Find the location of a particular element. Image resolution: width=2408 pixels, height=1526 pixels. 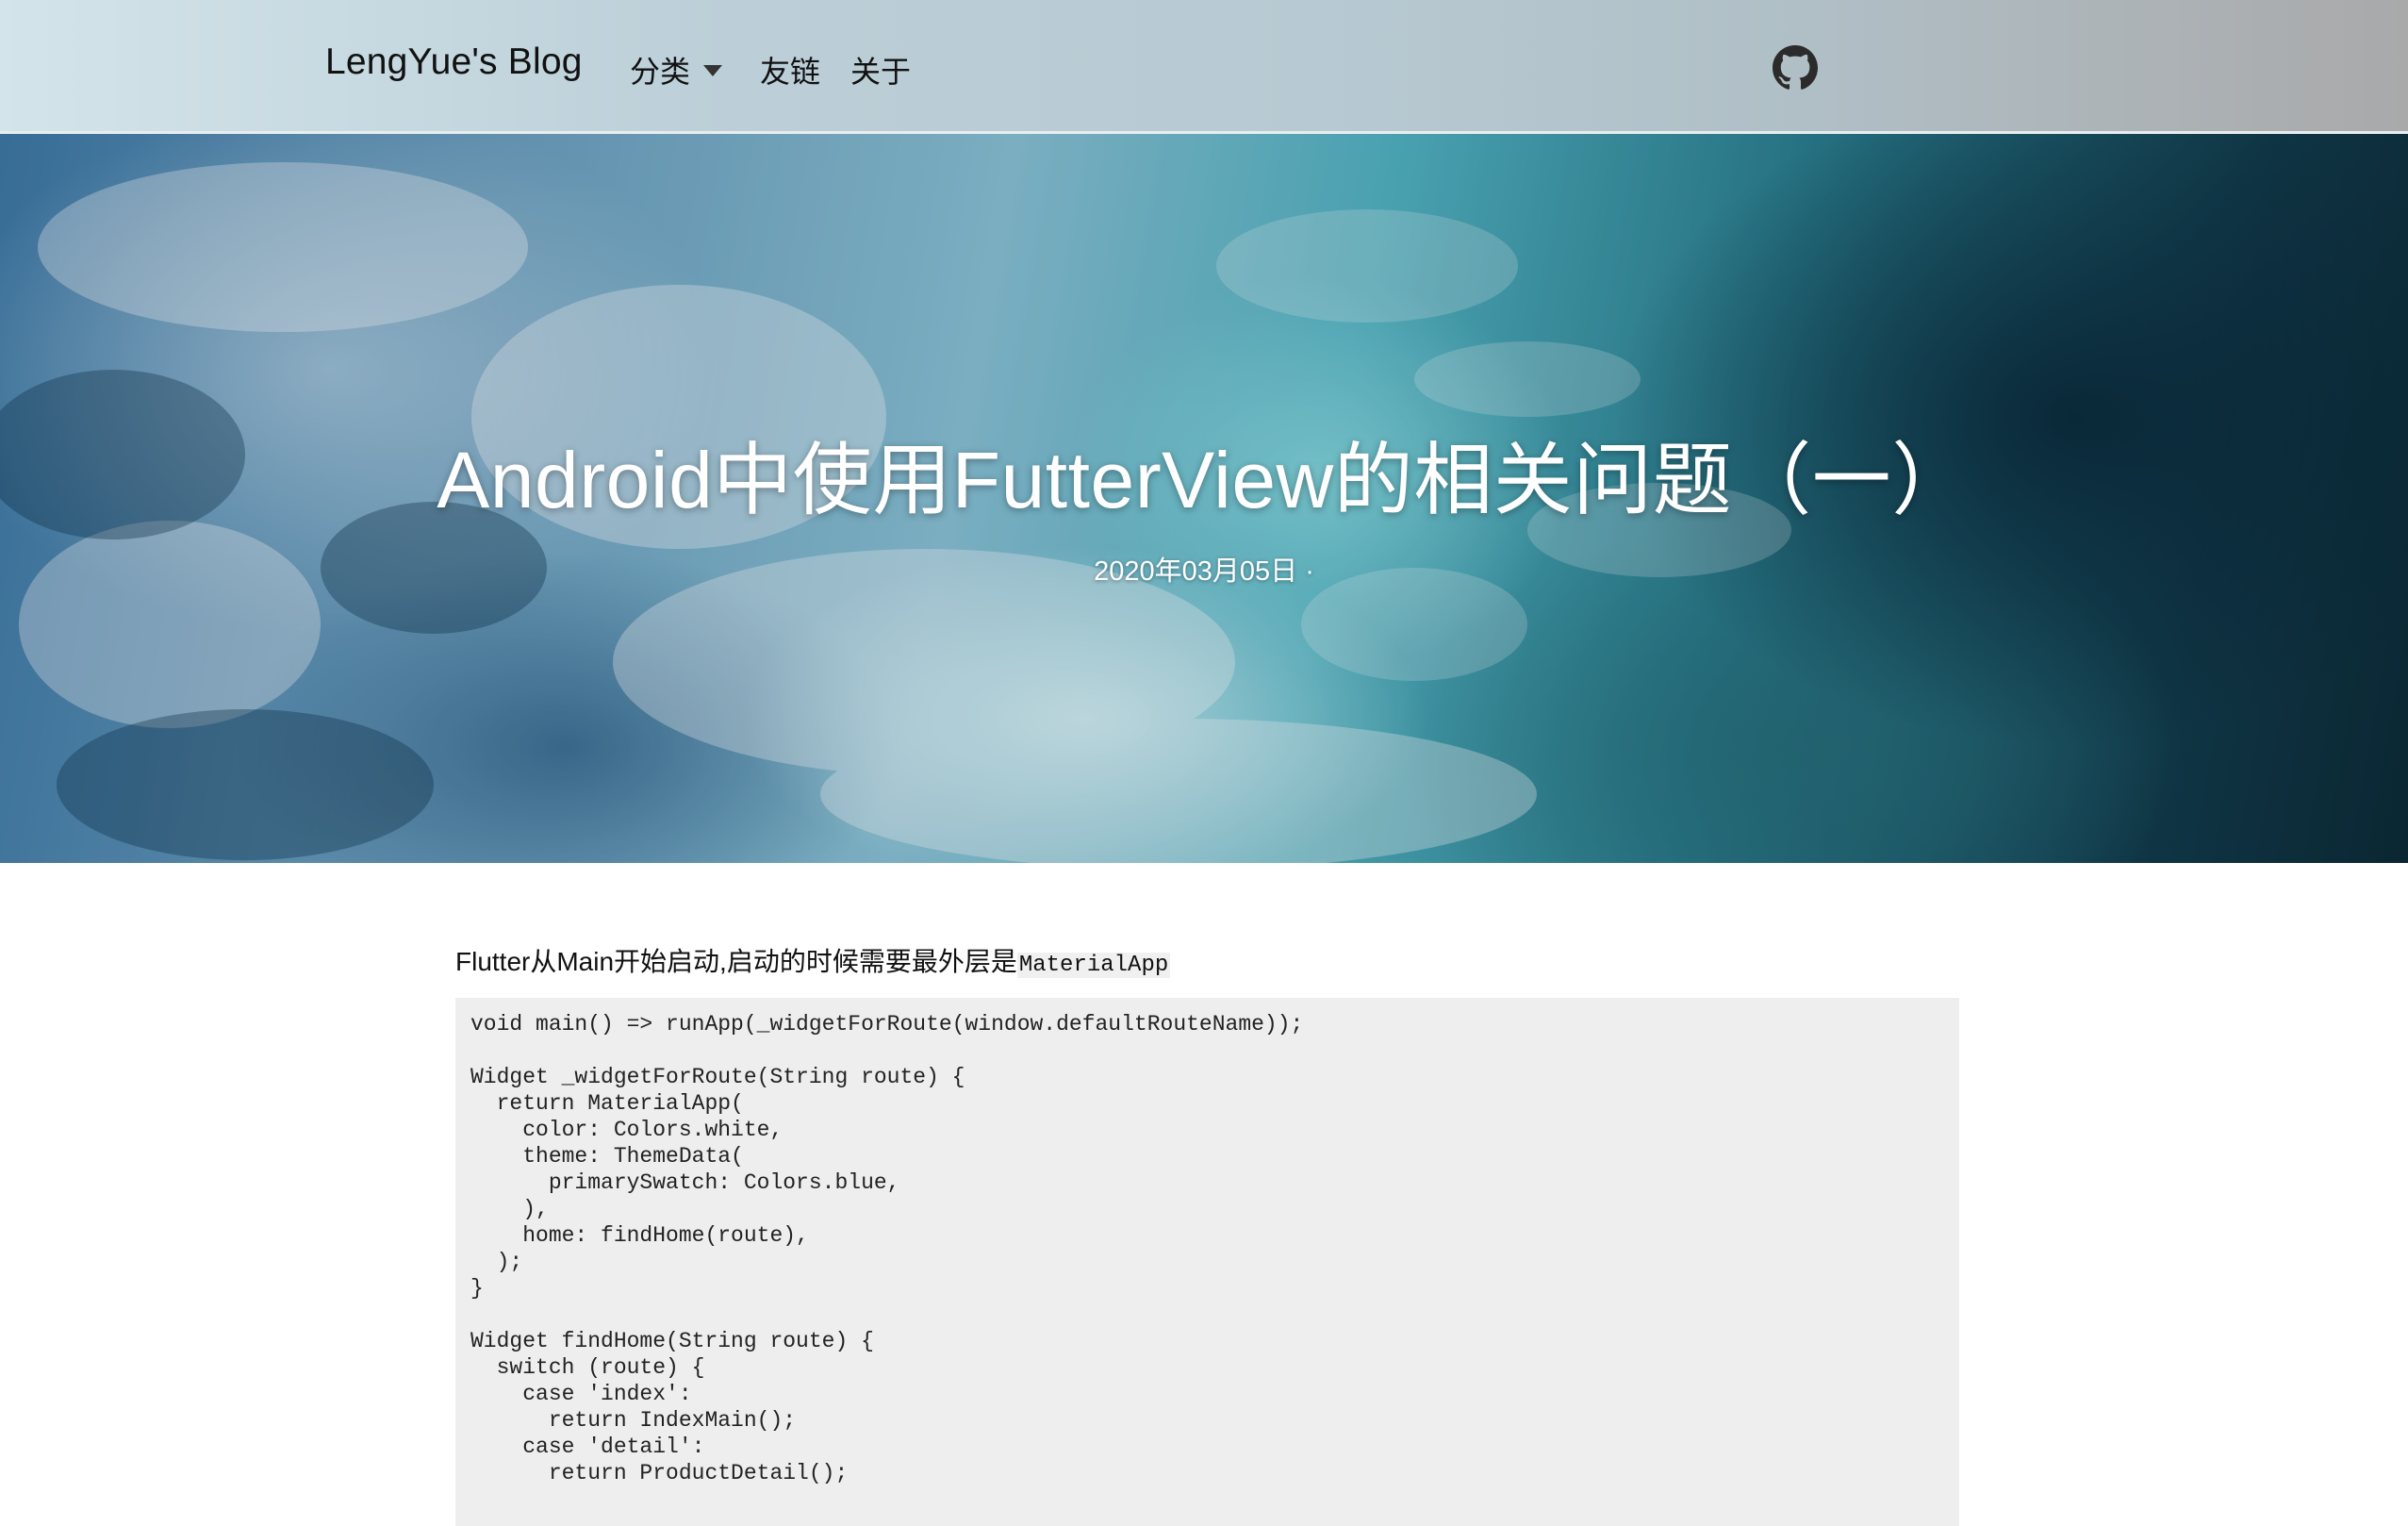

chevron-down-icon is located at coordinates (713, 70).